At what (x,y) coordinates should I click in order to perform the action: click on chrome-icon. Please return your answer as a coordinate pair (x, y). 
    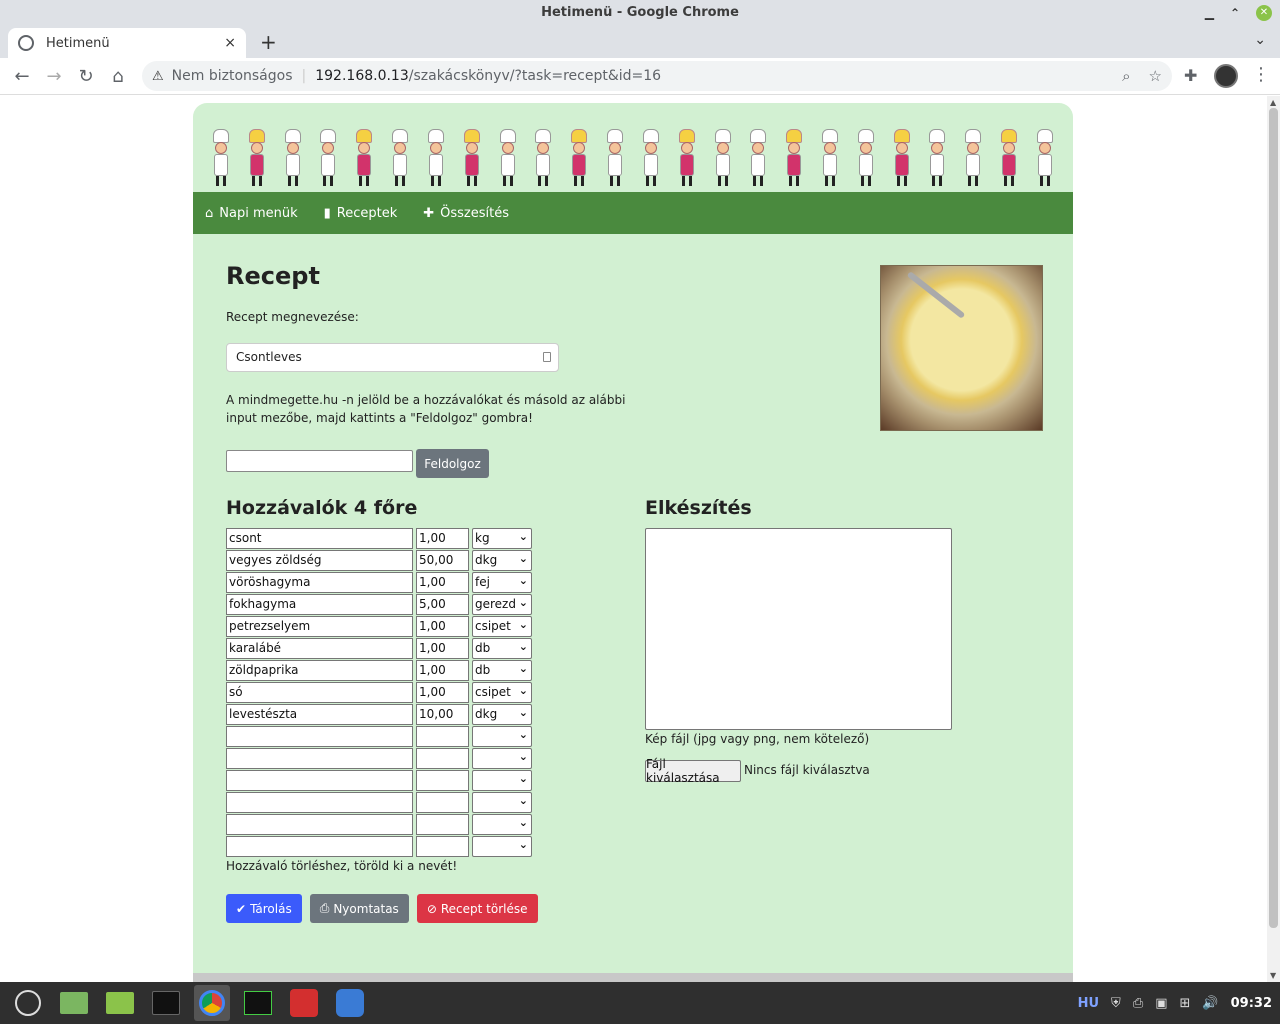
    Looking at the image, I should click on (212, 1003).